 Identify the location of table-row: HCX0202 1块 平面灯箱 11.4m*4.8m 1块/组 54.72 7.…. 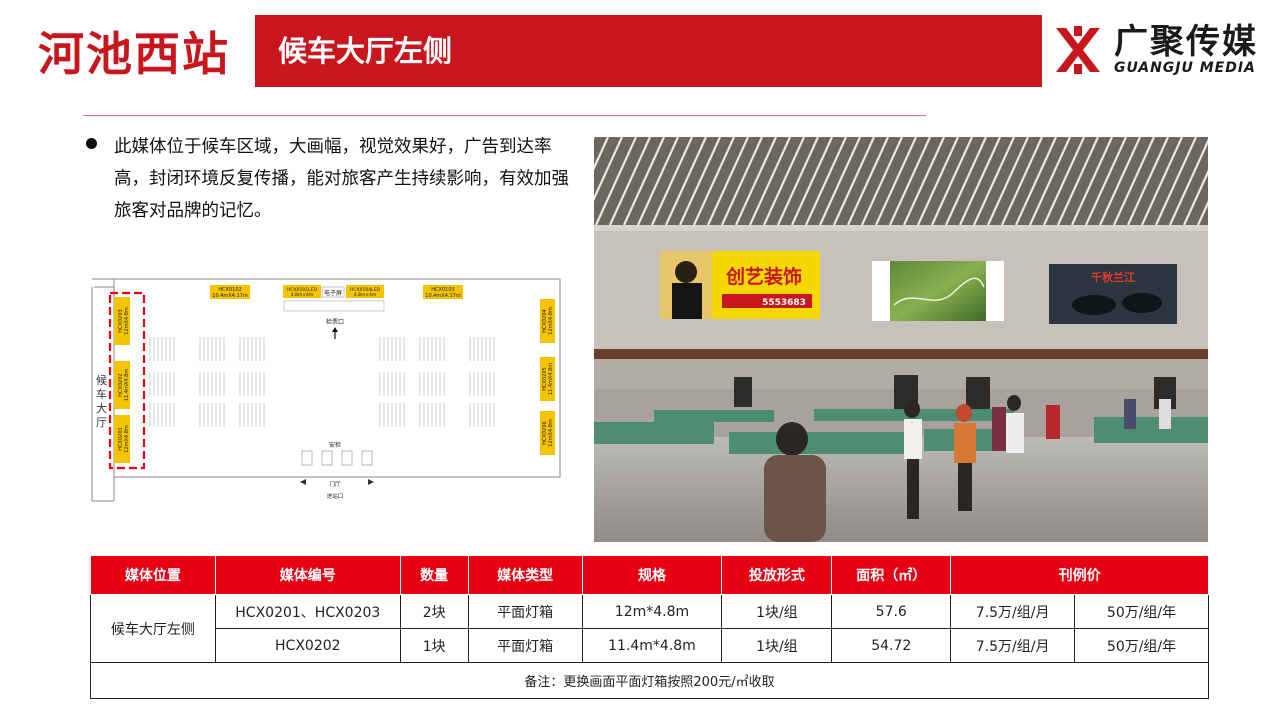
(650, 645).